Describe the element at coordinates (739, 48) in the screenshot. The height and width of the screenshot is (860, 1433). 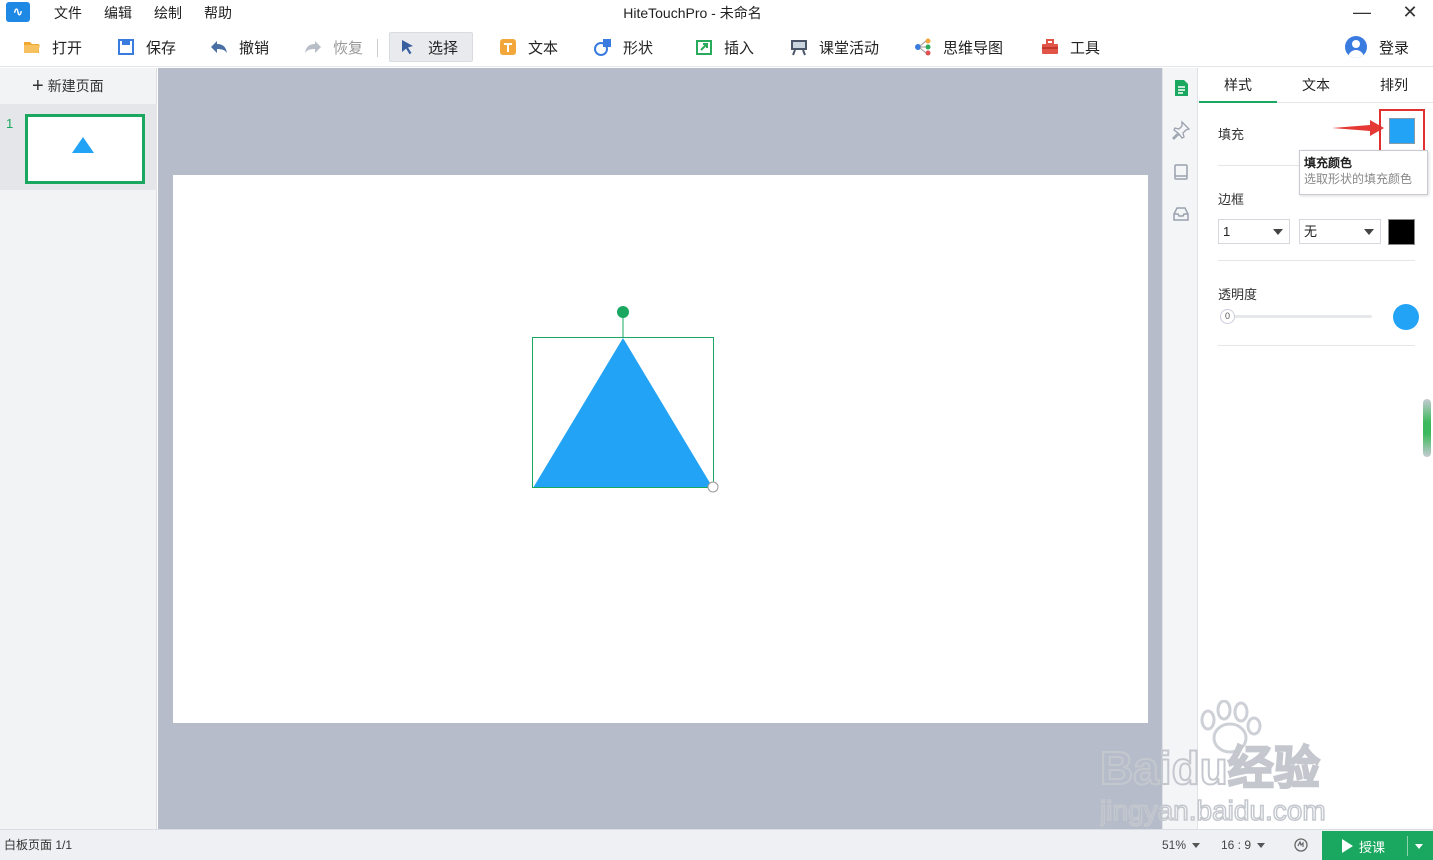
I see `insert-label: 插入` at that location.